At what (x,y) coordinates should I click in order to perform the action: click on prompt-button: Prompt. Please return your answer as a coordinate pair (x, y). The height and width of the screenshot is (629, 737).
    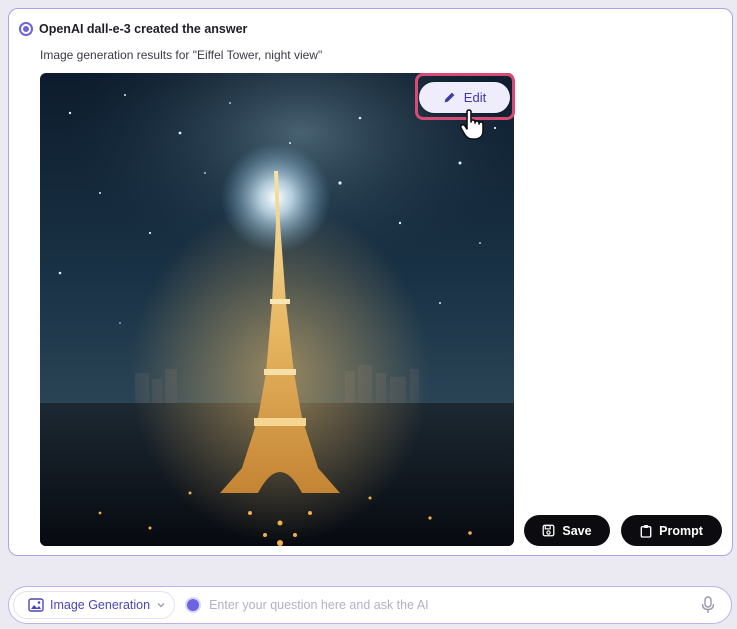
    Looking at the image, I should click on (671, 530).